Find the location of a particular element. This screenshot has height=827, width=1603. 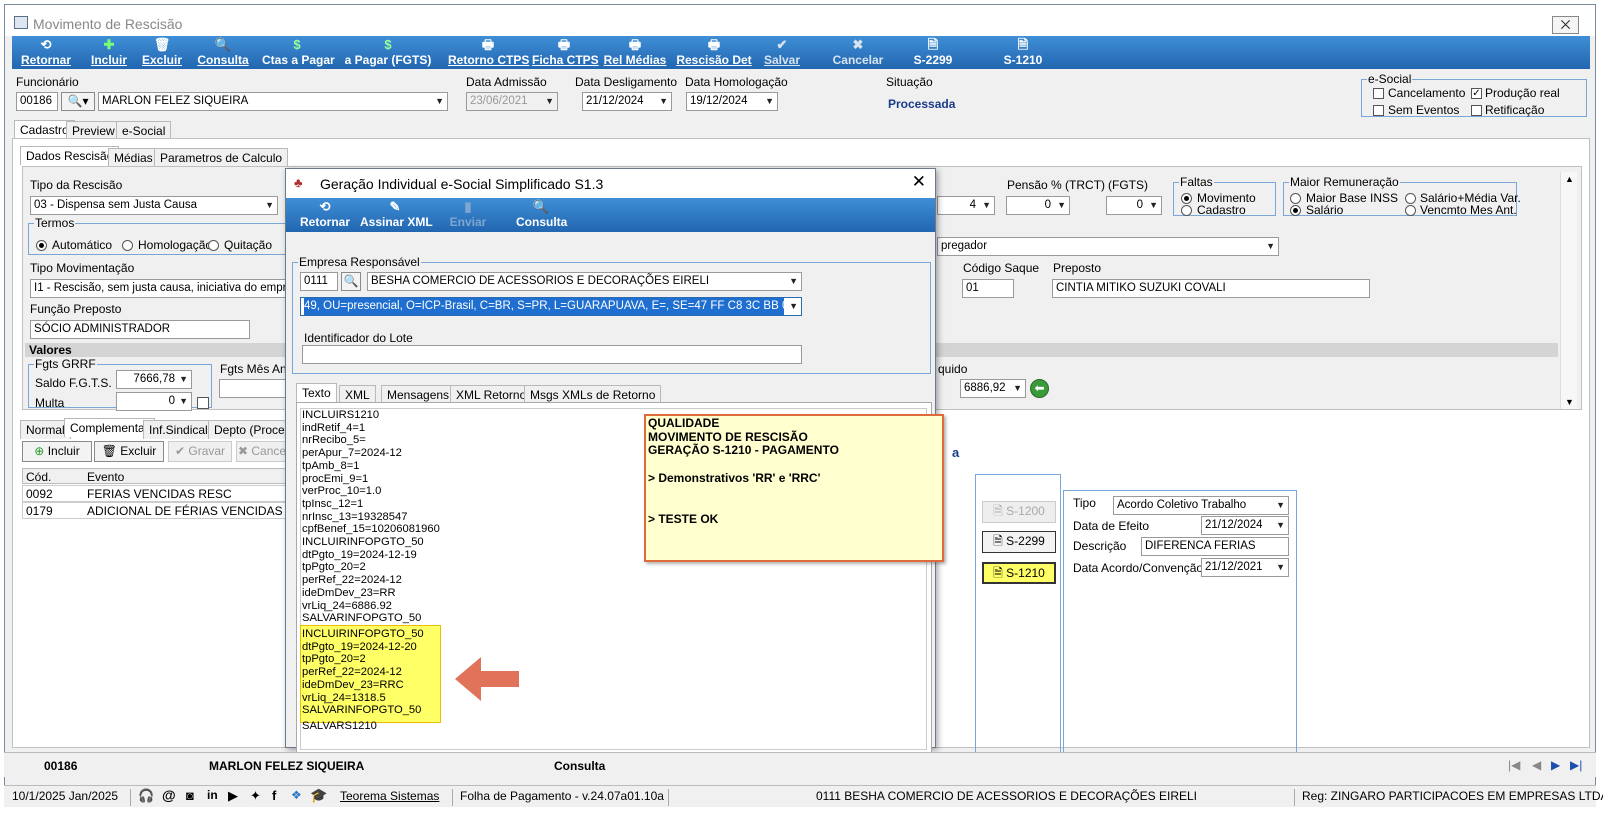

incluir-button-lower: ⊕ Incluir is located at coordinates (57, 451).